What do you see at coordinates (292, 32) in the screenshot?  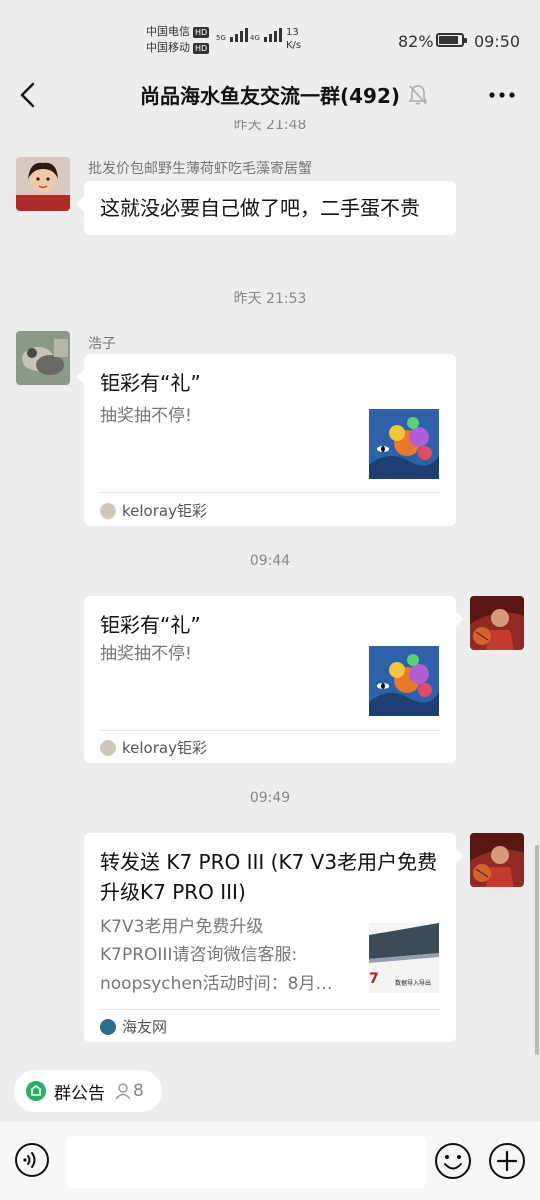 I see `speed-value: 13` at bounding box center [292, 32].